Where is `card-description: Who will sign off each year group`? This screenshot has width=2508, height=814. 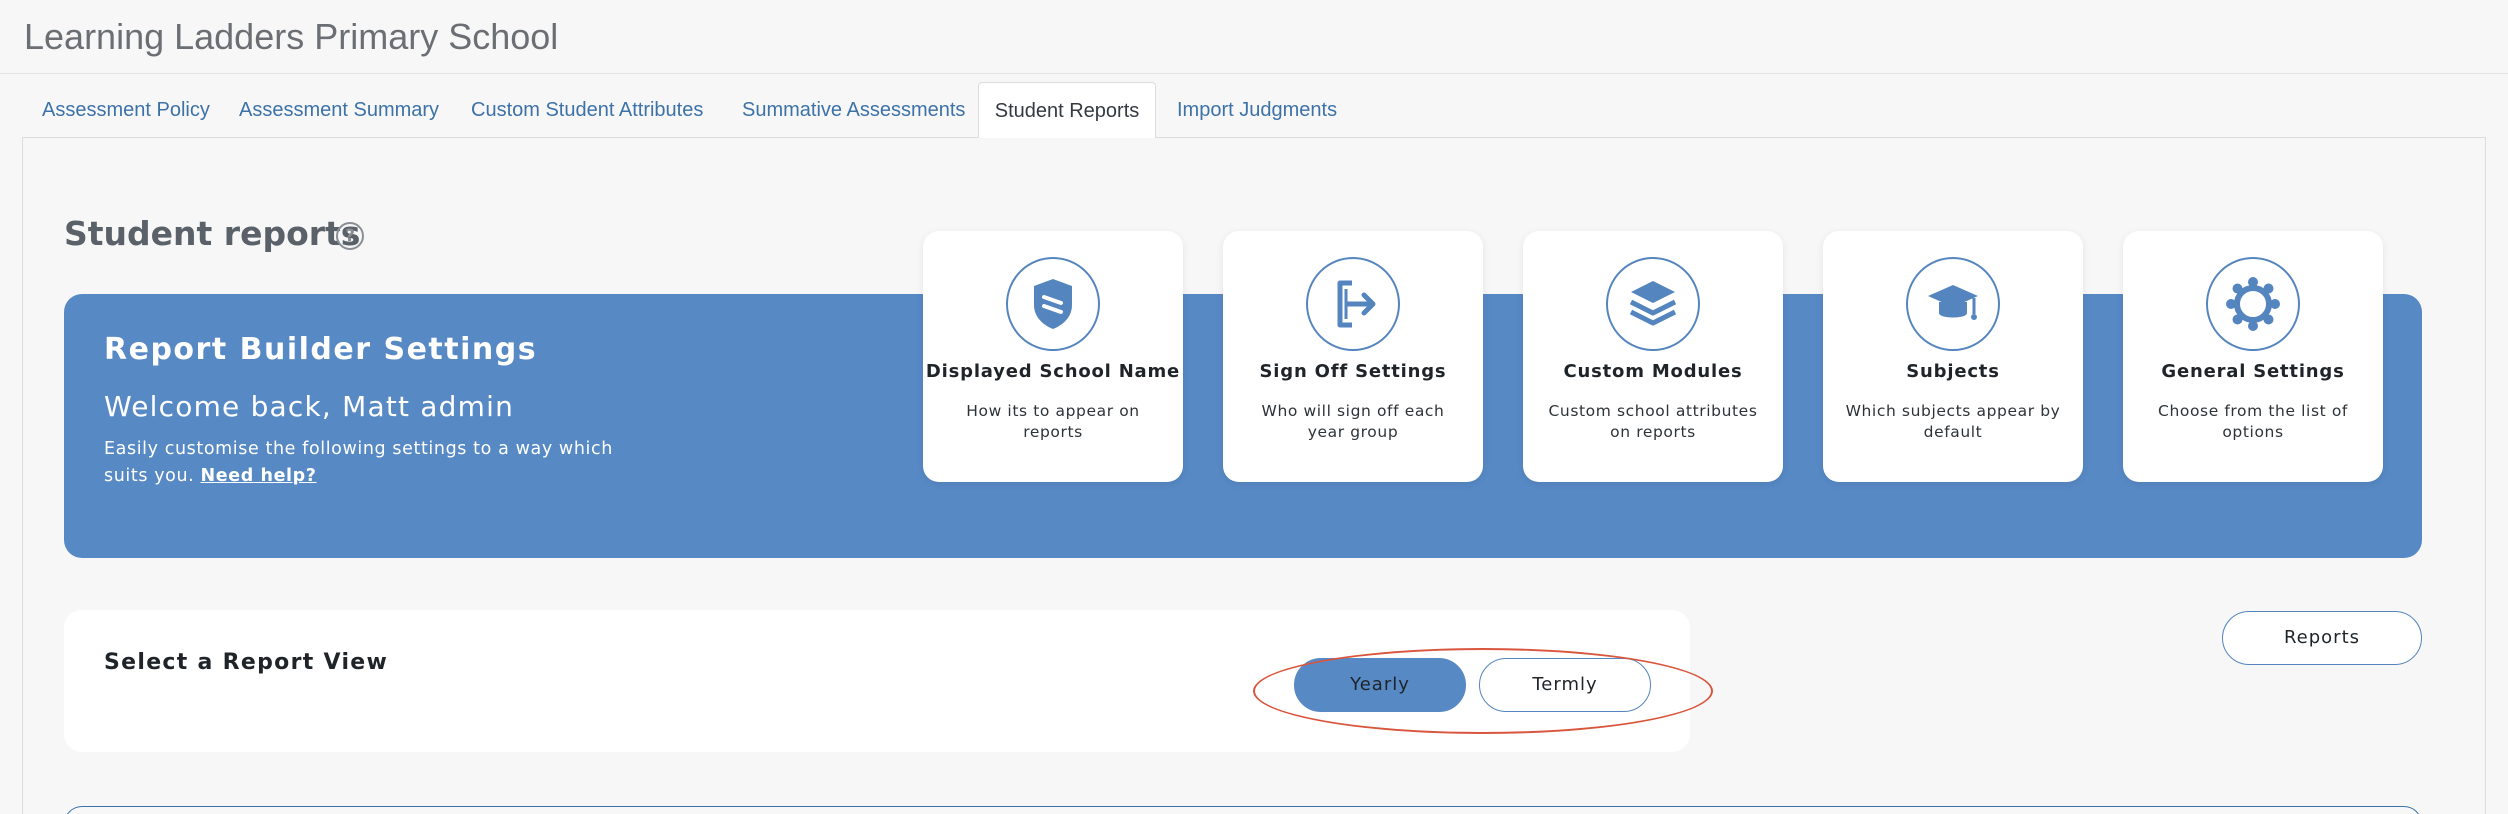 card-description: Who will sign off each year group is located at coordinates (1353, 421).